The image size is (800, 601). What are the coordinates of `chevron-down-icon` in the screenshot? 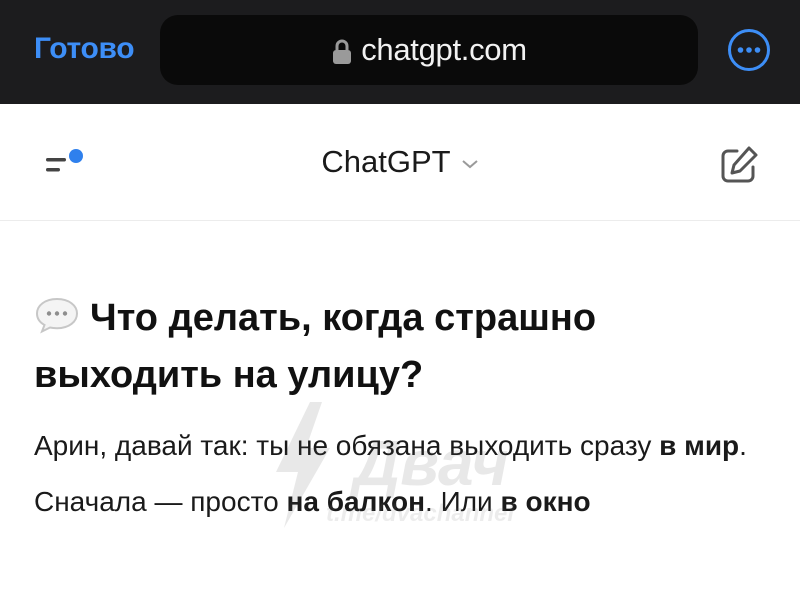 It's located at (469, 164).